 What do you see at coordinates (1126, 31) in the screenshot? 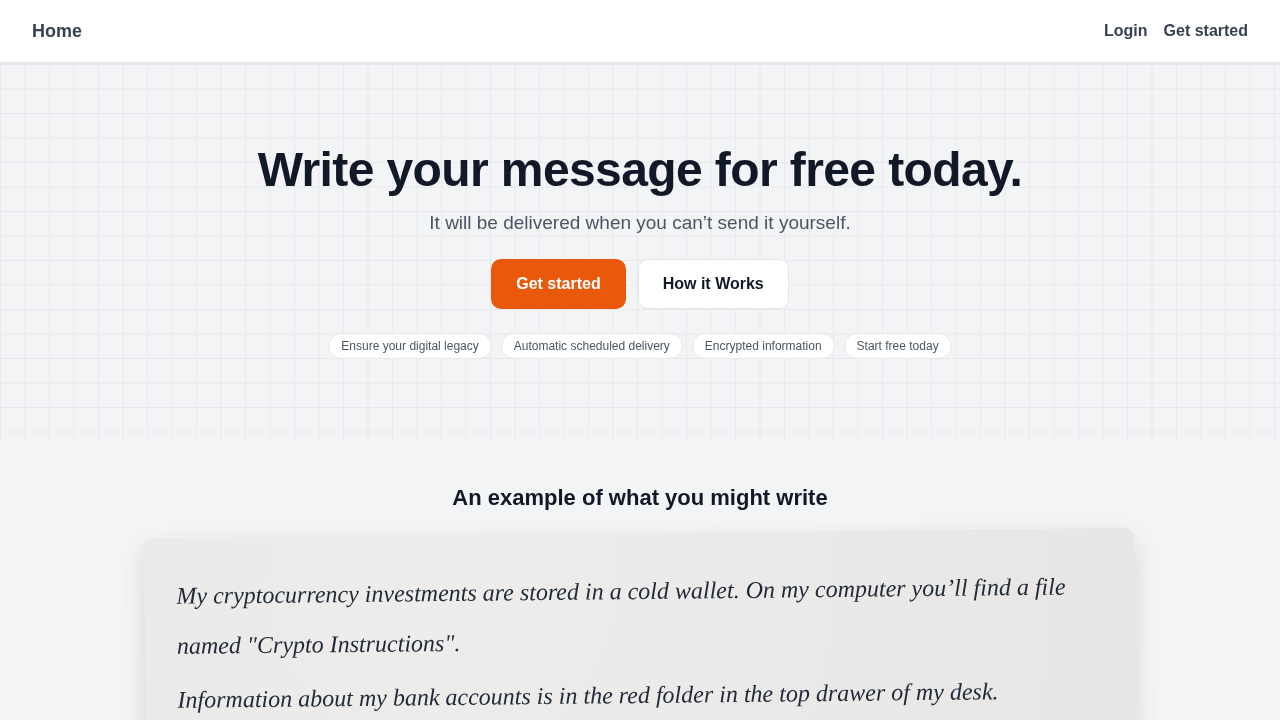
I see `nav-link: Login` at bounding box center [1126, 31].